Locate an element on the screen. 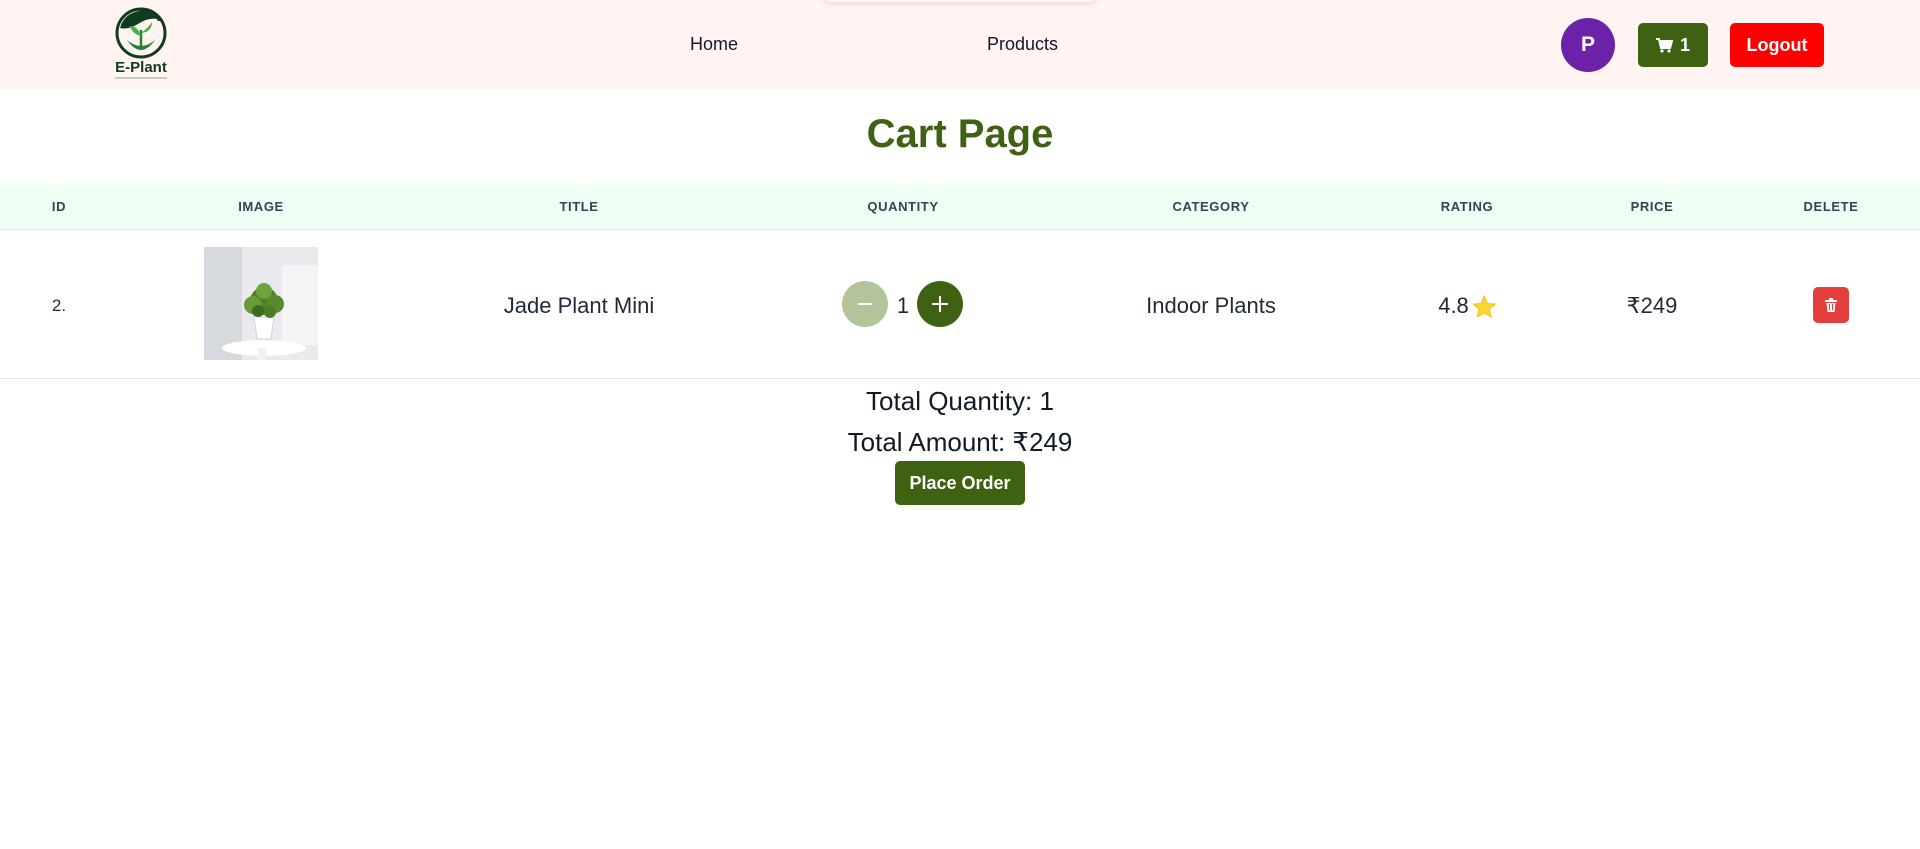 Image resolution: width=1920 pixels, height=849 pixels. product-price: ₹249 is located at coordinates (1652, 305).